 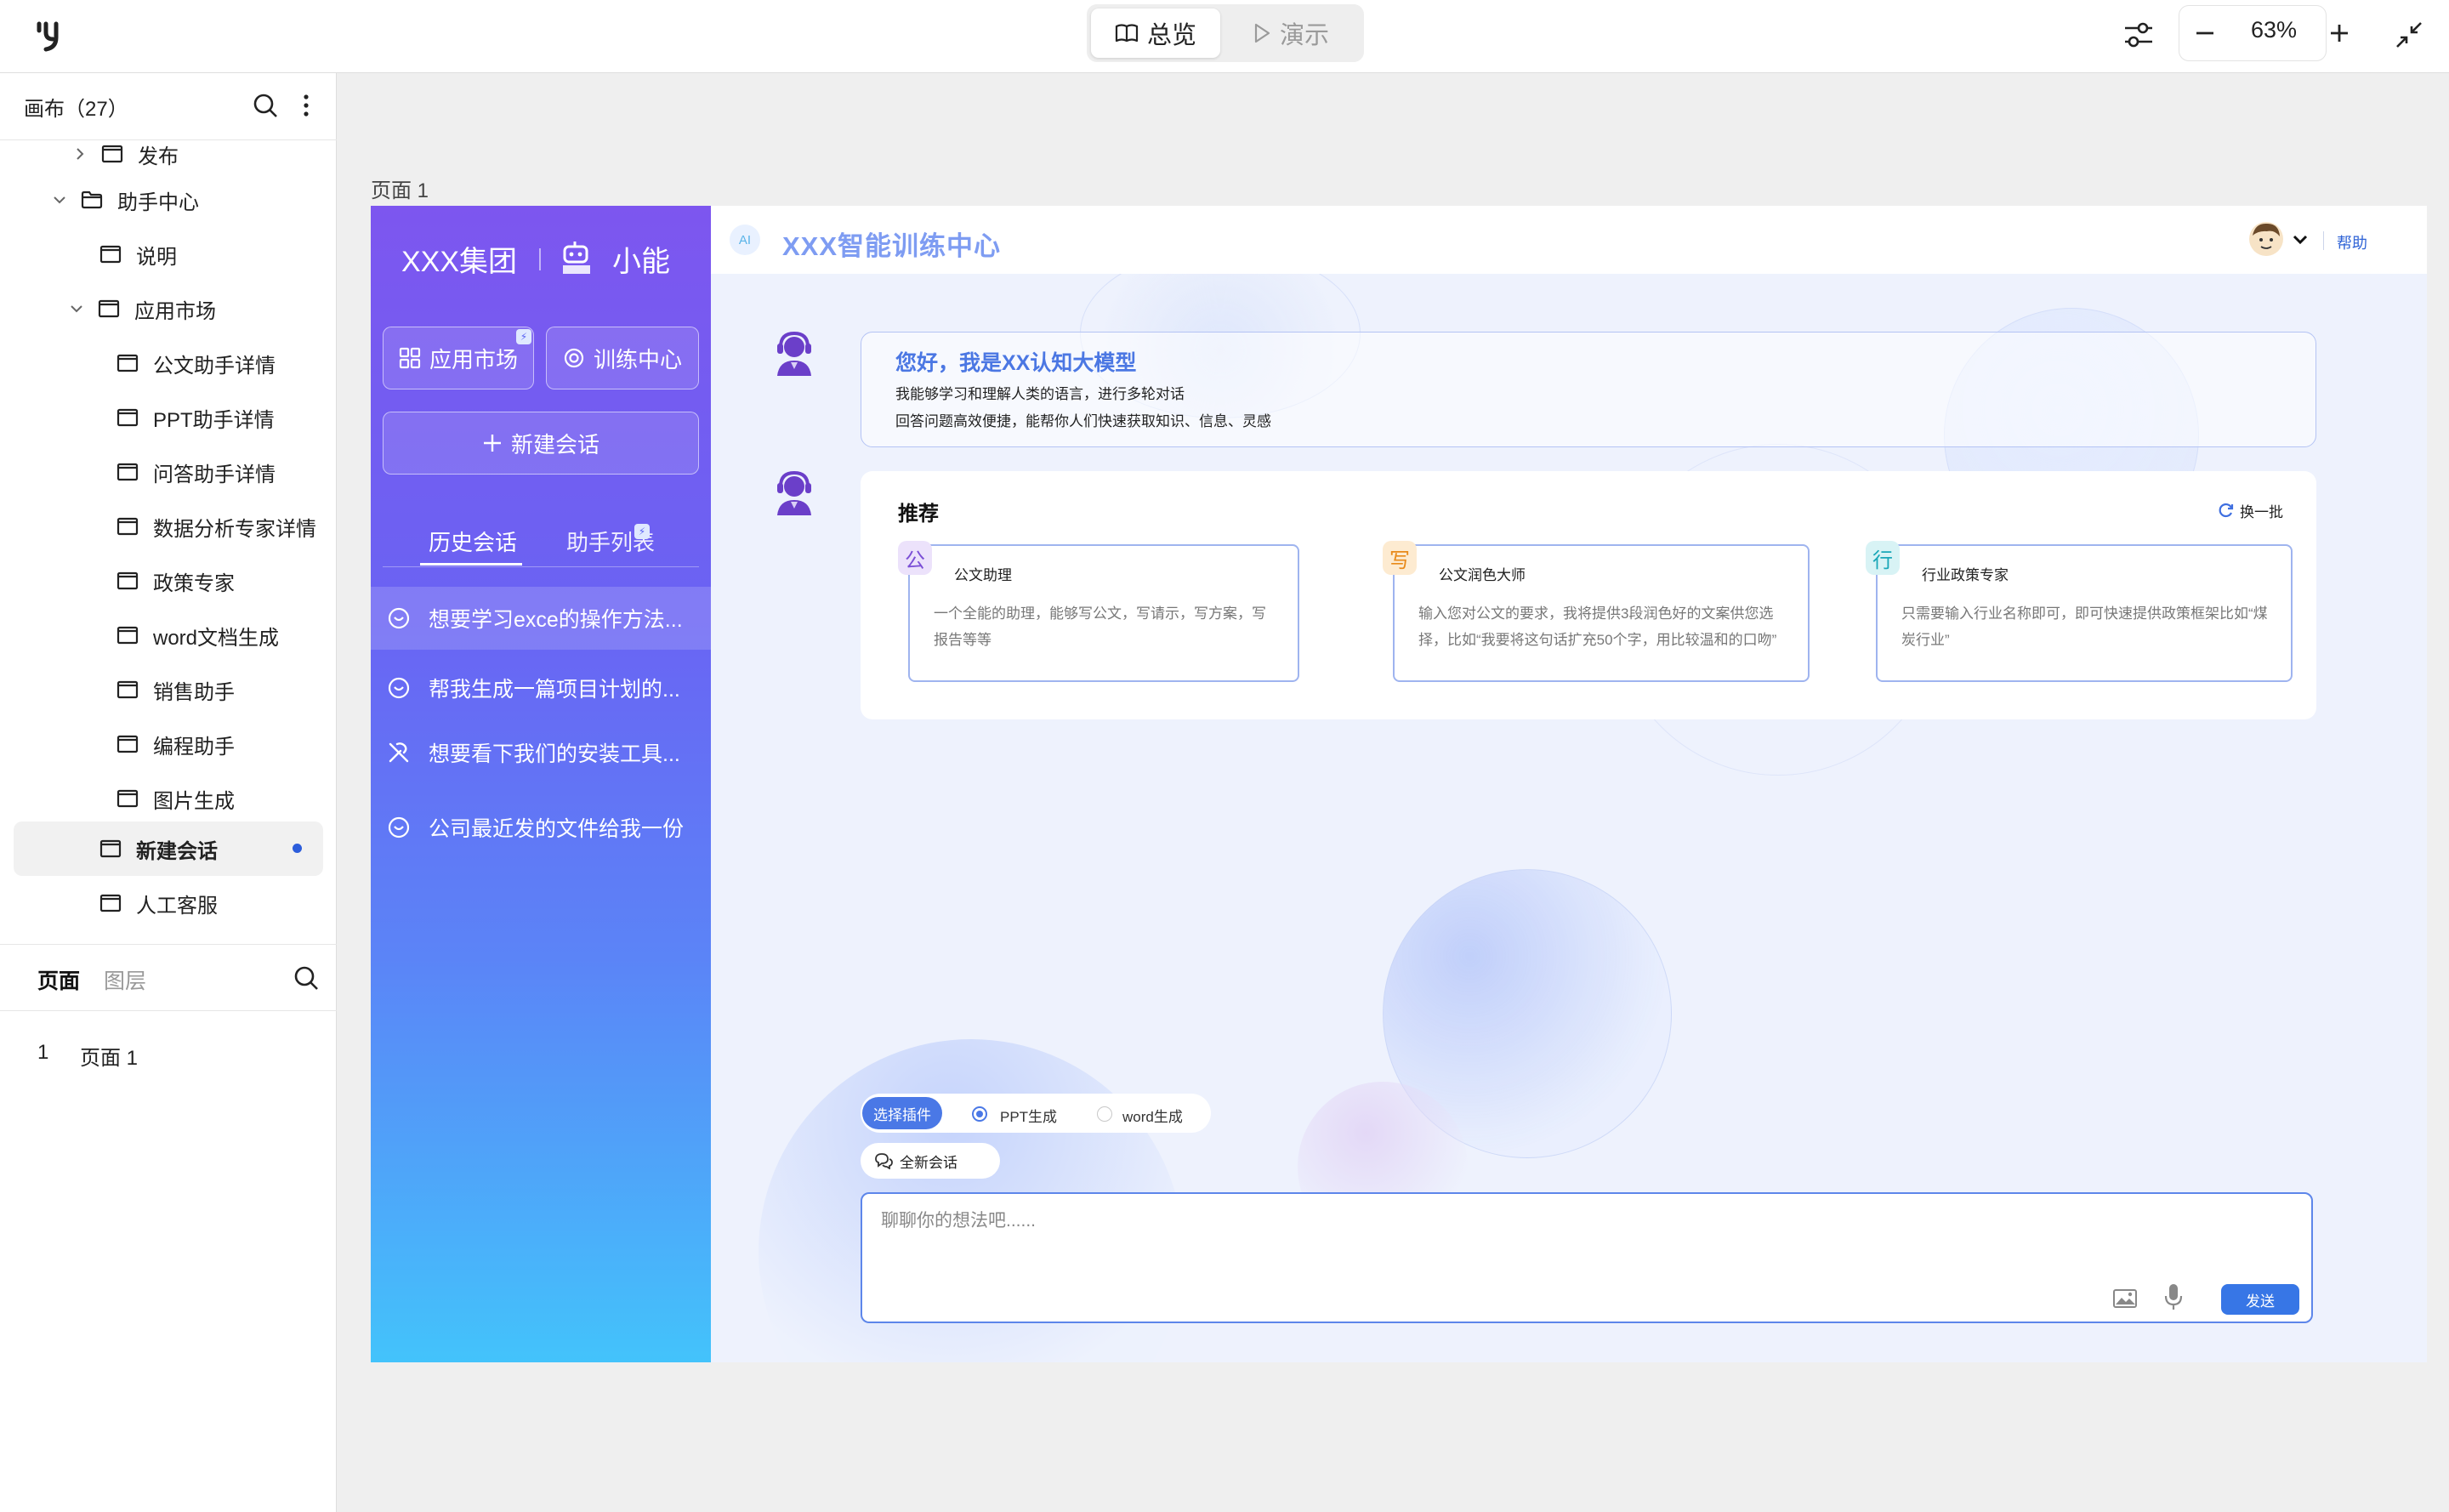 What do you see at coordinates (637, 359) in the screenshot?
I see `training-center-label: 训练中心` at bounding box center [637, 359].